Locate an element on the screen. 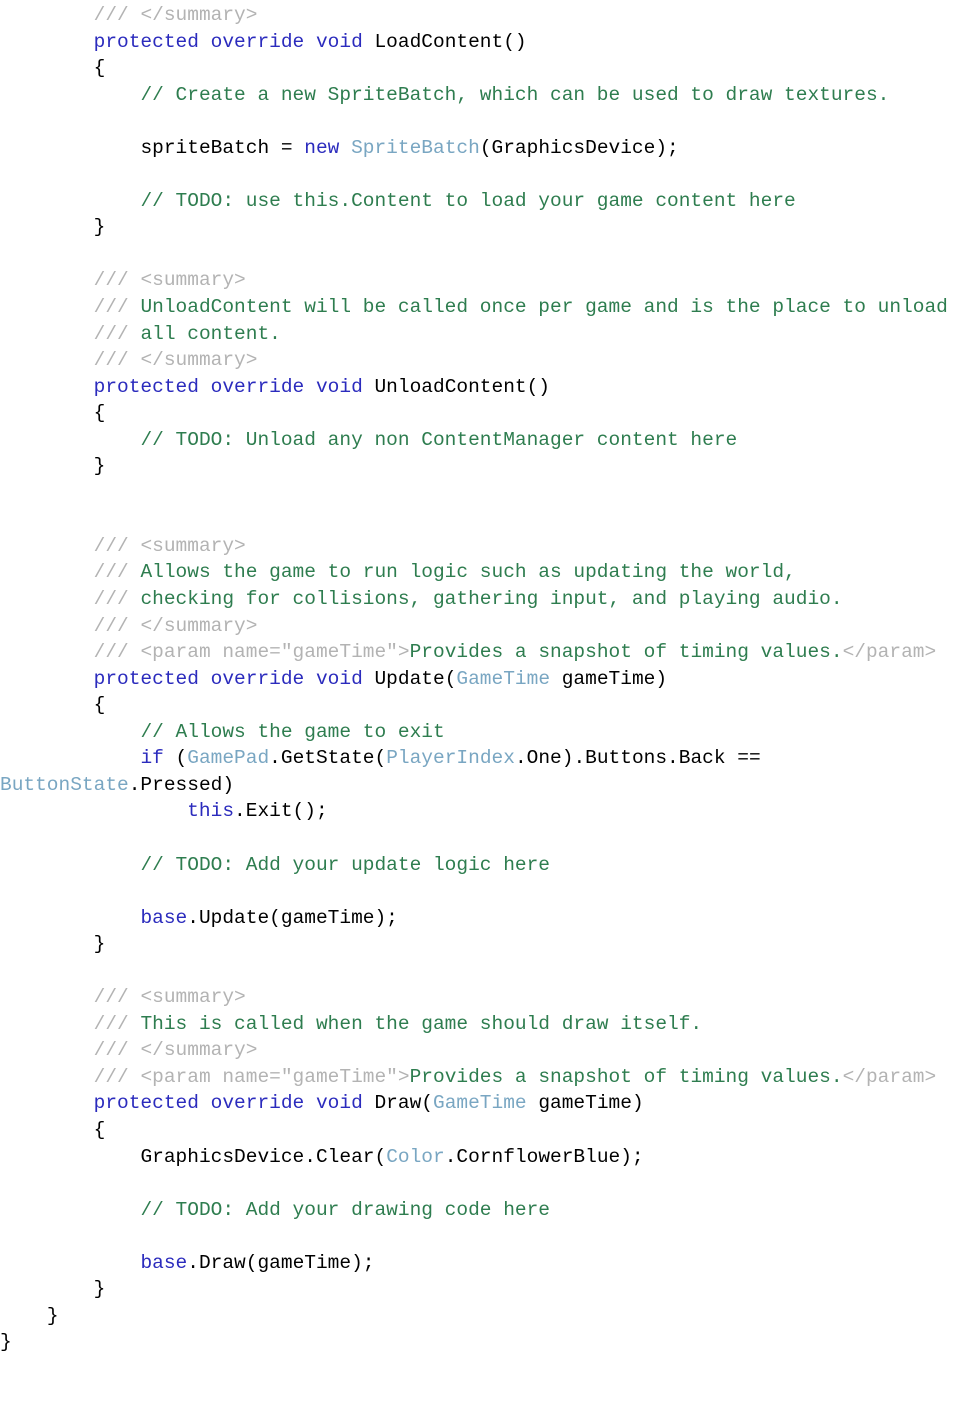 Image resolution: width=960 pixels, height=1425 pixels. code-token-type: SpriteBatch is located at coordinates (415, 147).